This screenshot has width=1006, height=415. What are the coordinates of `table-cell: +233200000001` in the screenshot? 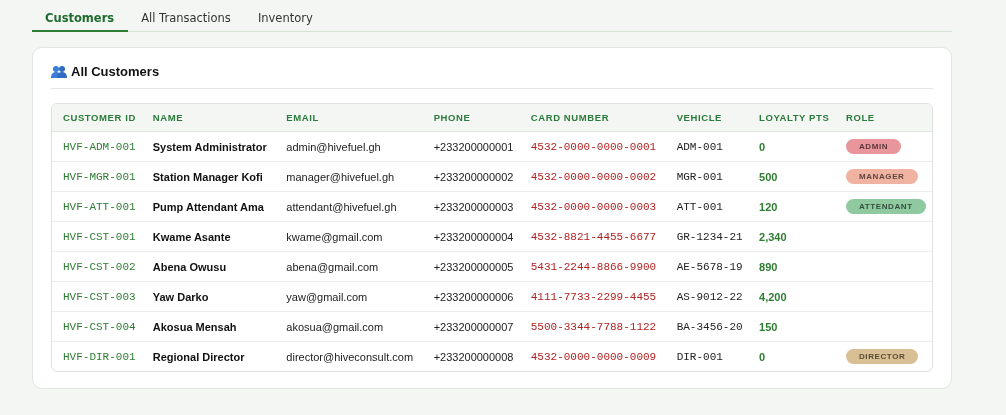 It's located at (473, 146).